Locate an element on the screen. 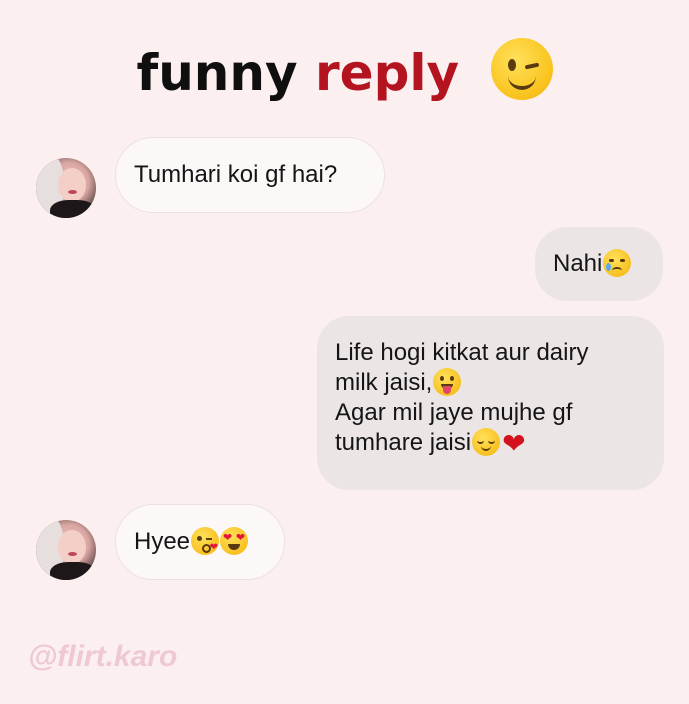 The image size is (689, 704). page-title: funny reply is located at coordinates (344, 70).